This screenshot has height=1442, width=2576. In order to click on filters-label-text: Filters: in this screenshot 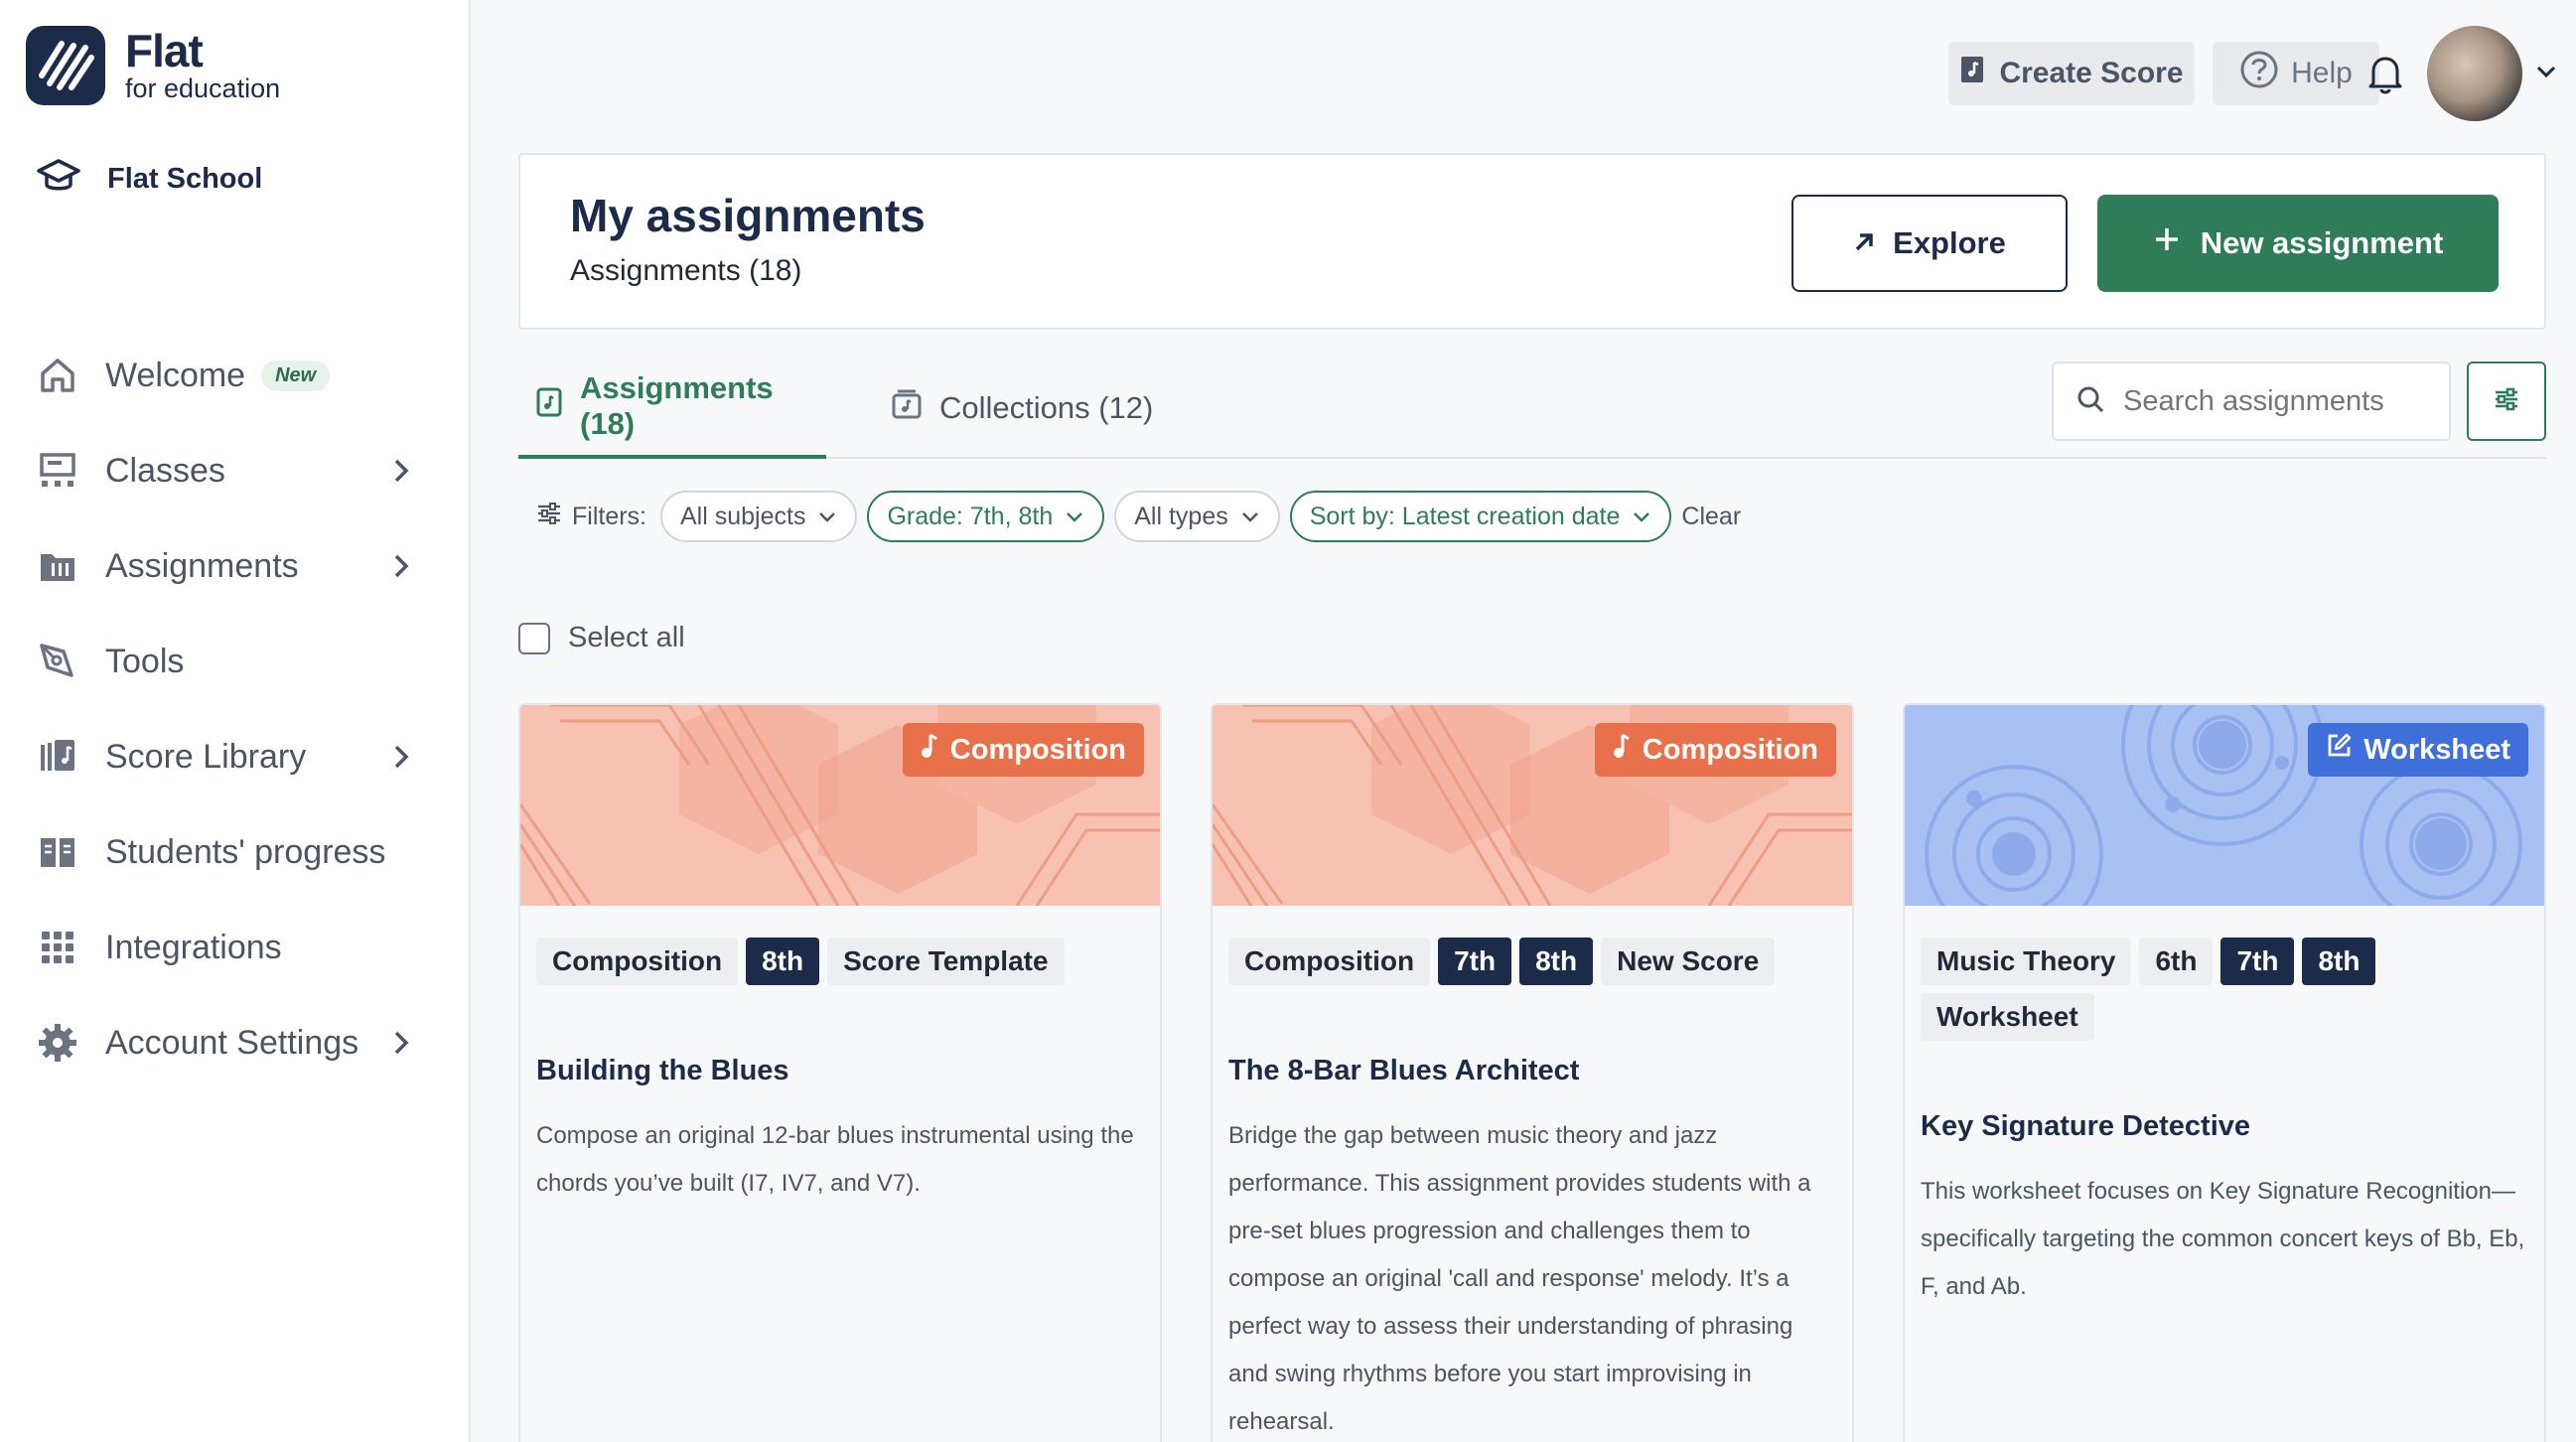, I will do `click(609, 516)`.